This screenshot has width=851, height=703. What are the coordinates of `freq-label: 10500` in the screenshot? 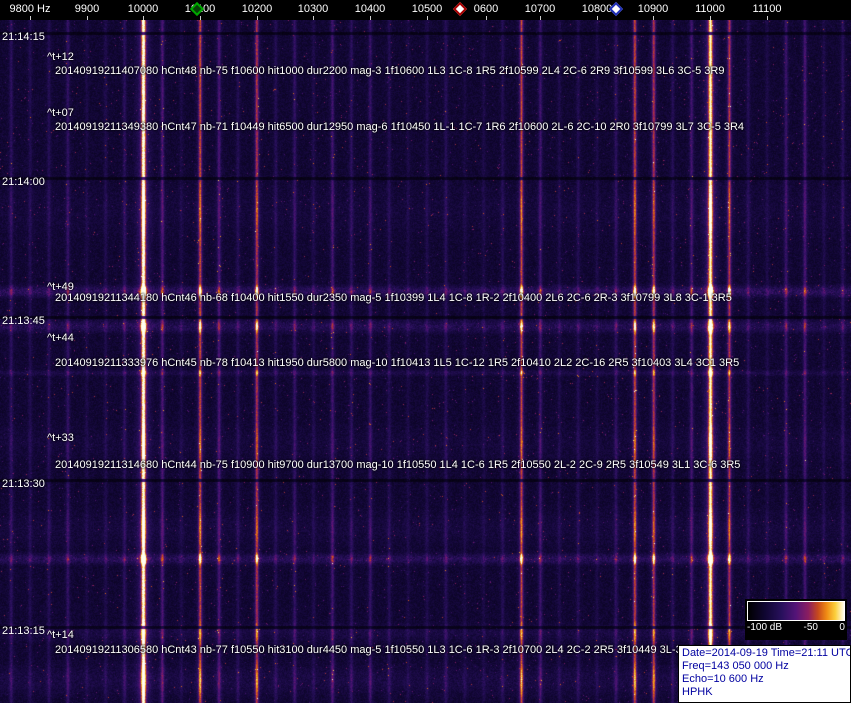 It's located at (427, 9).